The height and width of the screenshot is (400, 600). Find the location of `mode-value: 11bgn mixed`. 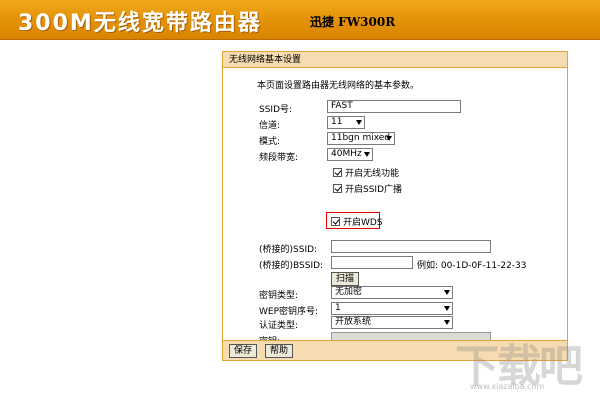

mode-value: 11bgn mixed is located at coordinates (361, 138).